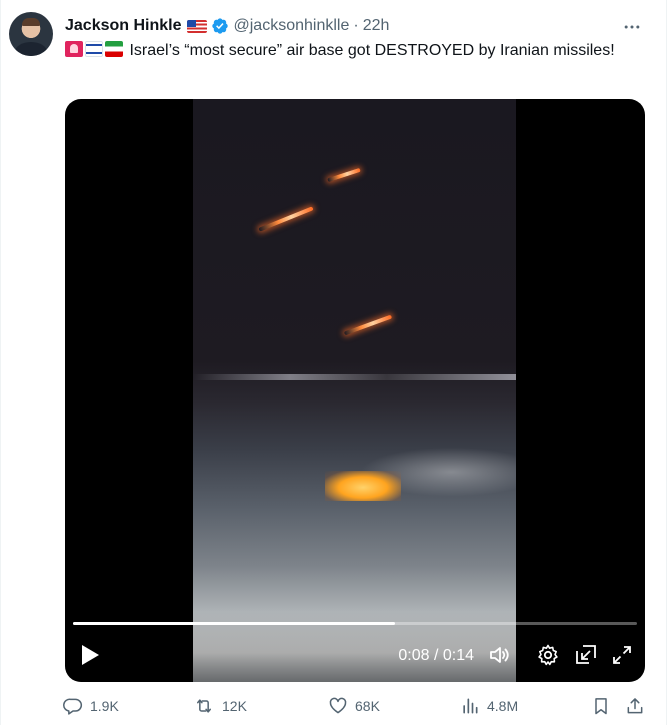  Describe the element at coordinates (204, 706) in the screenshot. I see `repost-icon` at that location.